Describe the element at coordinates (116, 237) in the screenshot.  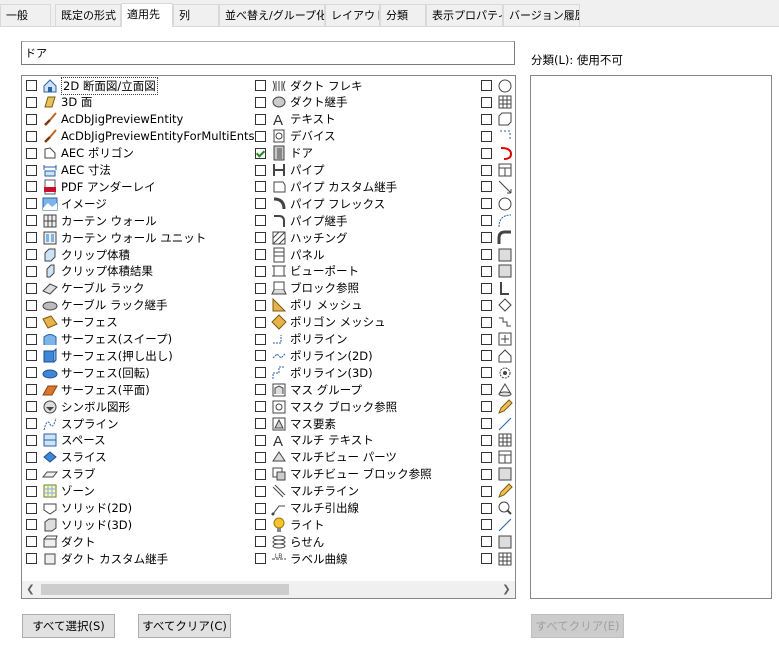
I see `list-item: カーテン ウォール ユニット` at that location.